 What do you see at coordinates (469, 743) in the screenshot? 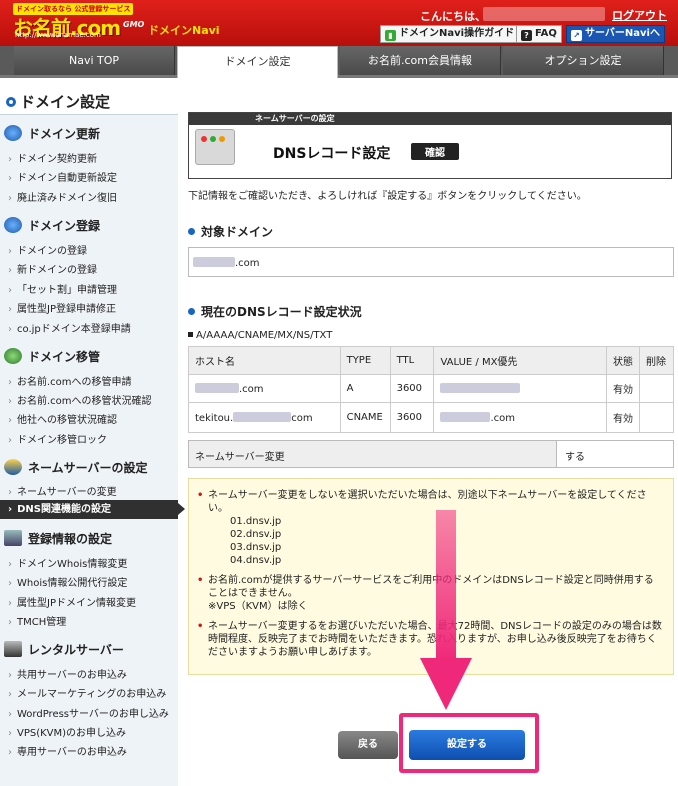
I see `annotation-highlight-box` at bounding box center [469, 743].